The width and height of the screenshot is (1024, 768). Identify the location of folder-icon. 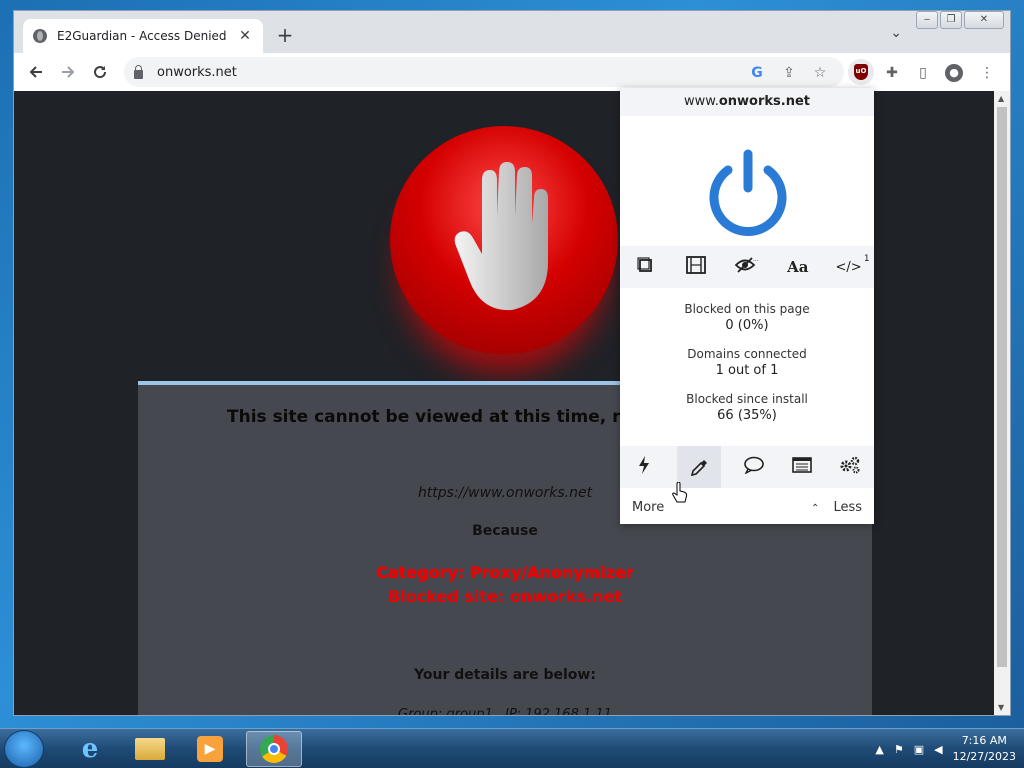
(150, 749).